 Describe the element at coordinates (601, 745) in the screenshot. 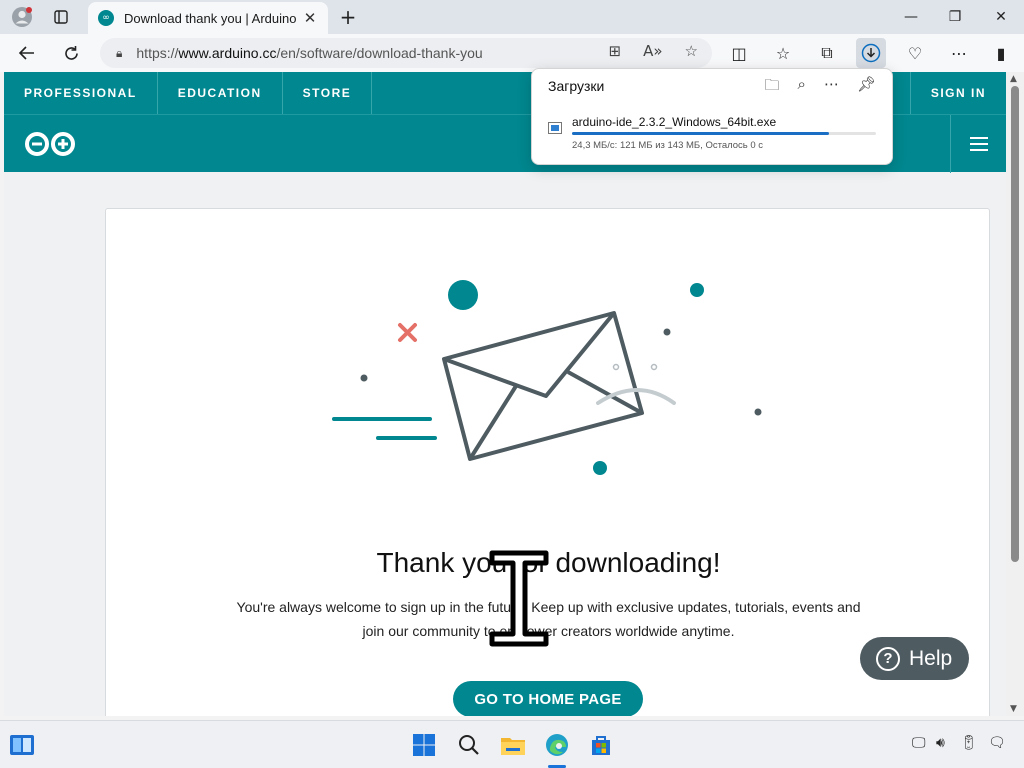

I see `microsoft-store-icon` at that location.